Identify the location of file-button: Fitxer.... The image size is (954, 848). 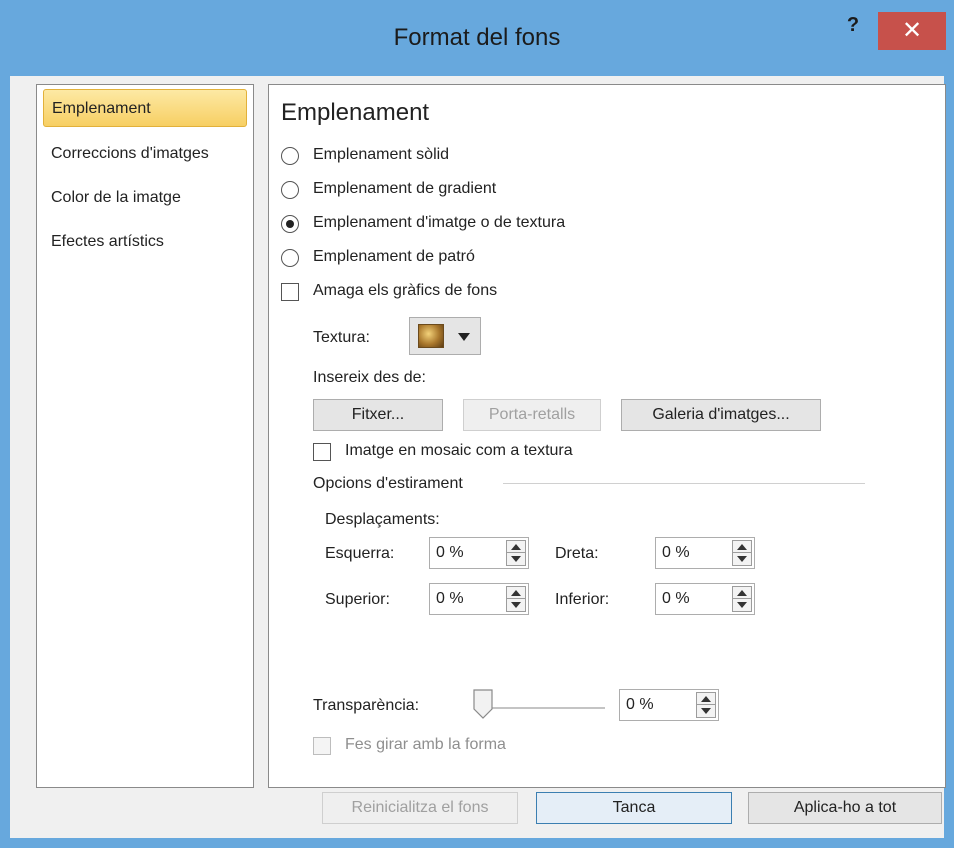
(378, 415).